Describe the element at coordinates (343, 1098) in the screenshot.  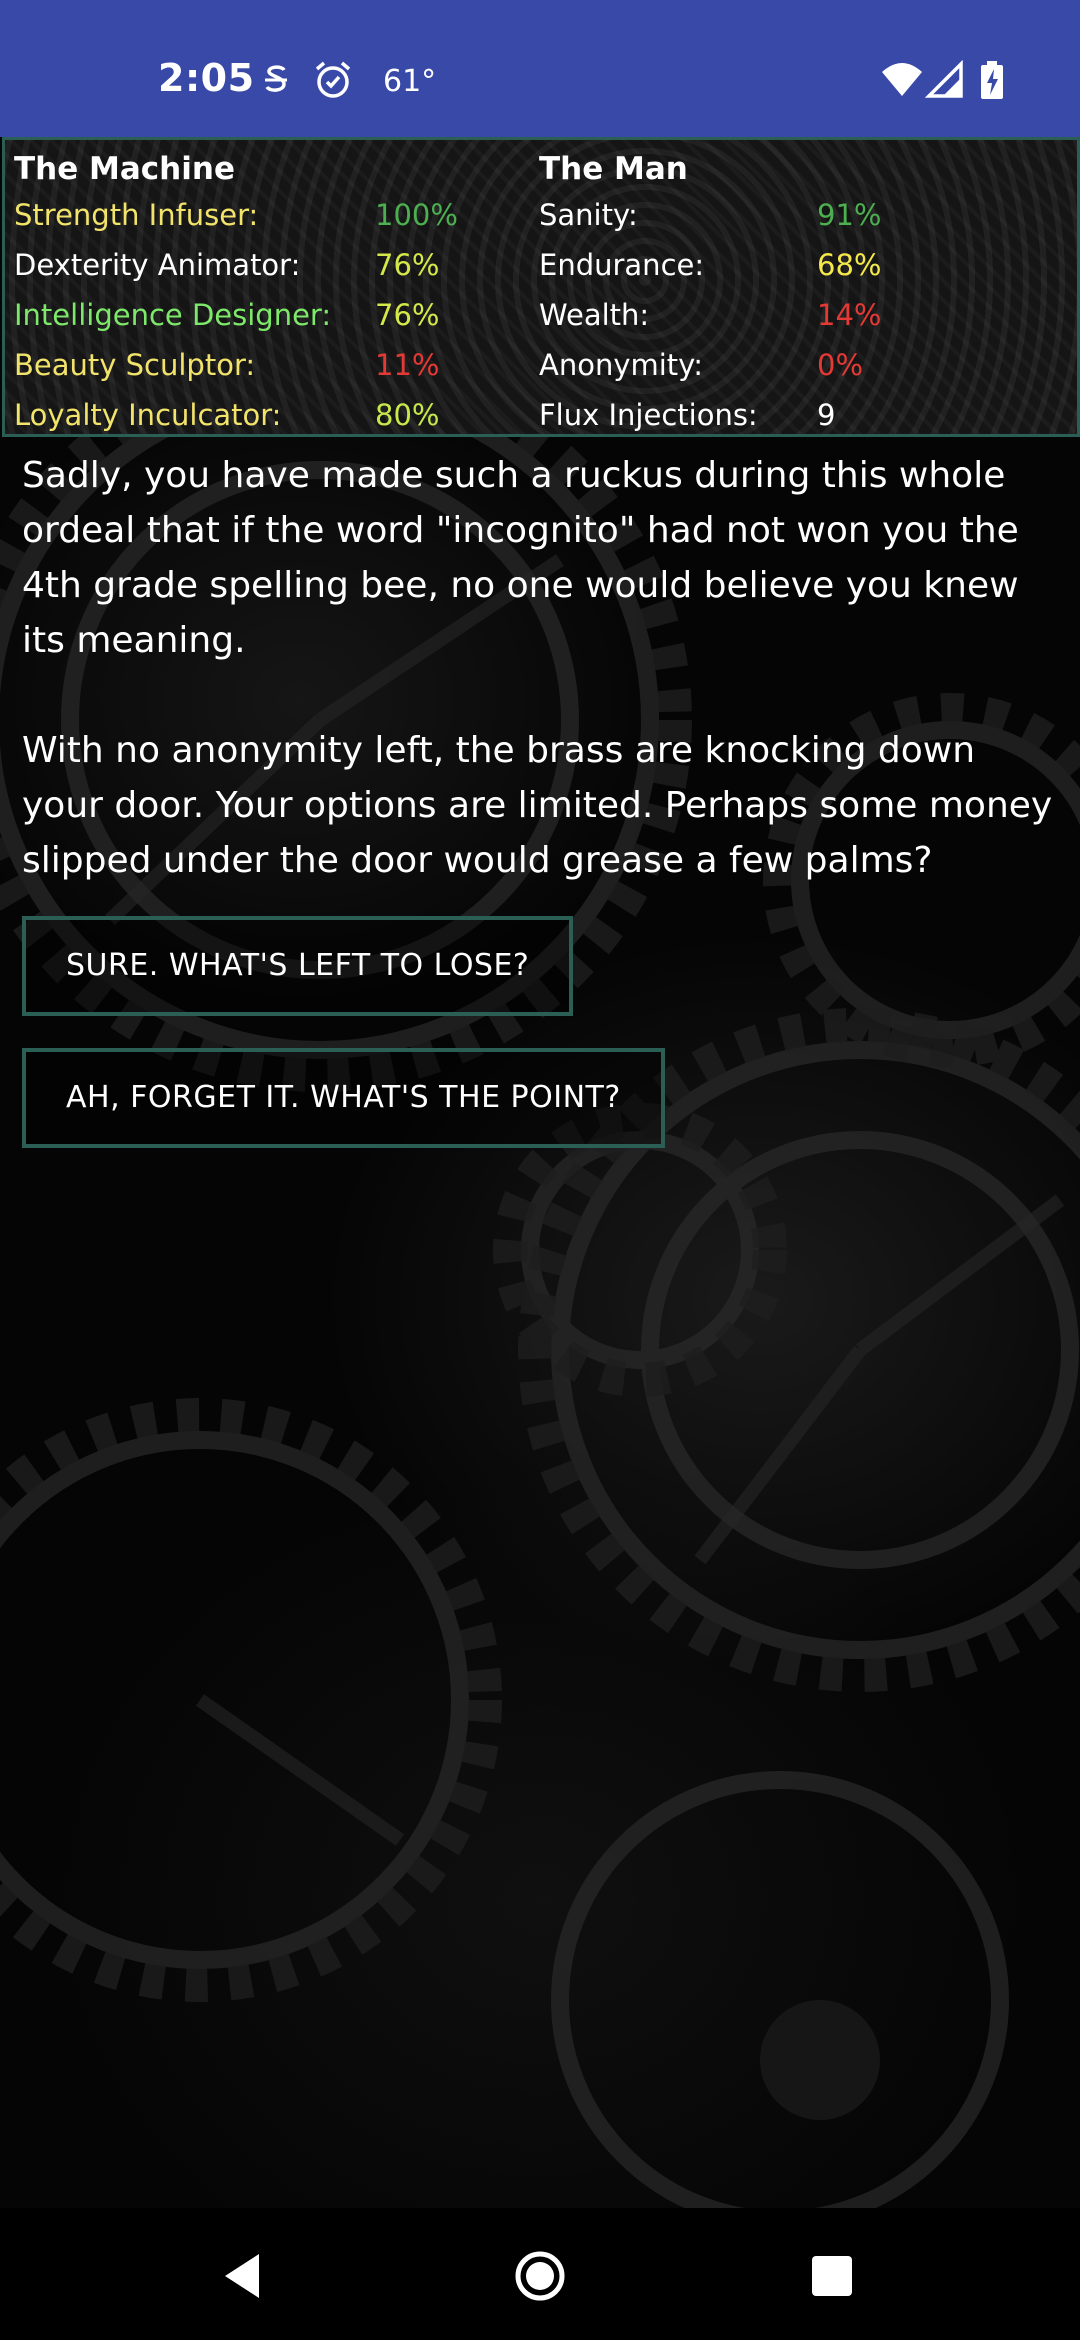
I see `choice-button-forget-it: AH, FORGET IT. WHAT'S THE POINT?` at that location.